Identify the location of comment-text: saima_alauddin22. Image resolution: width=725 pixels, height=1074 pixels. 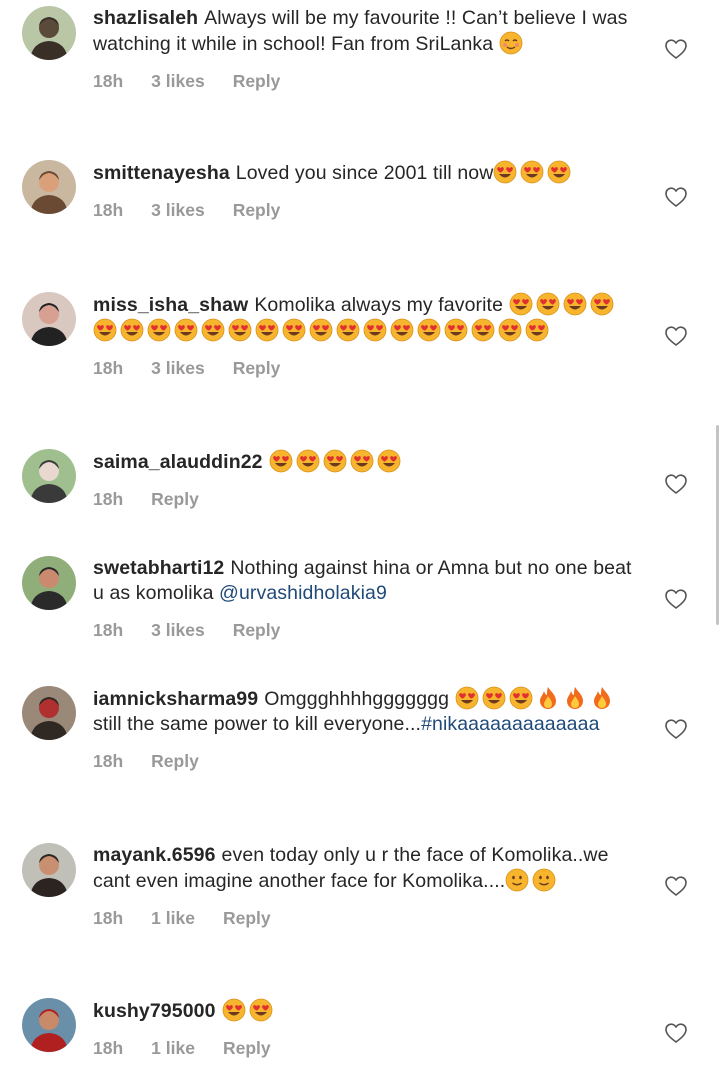
(363, 462).